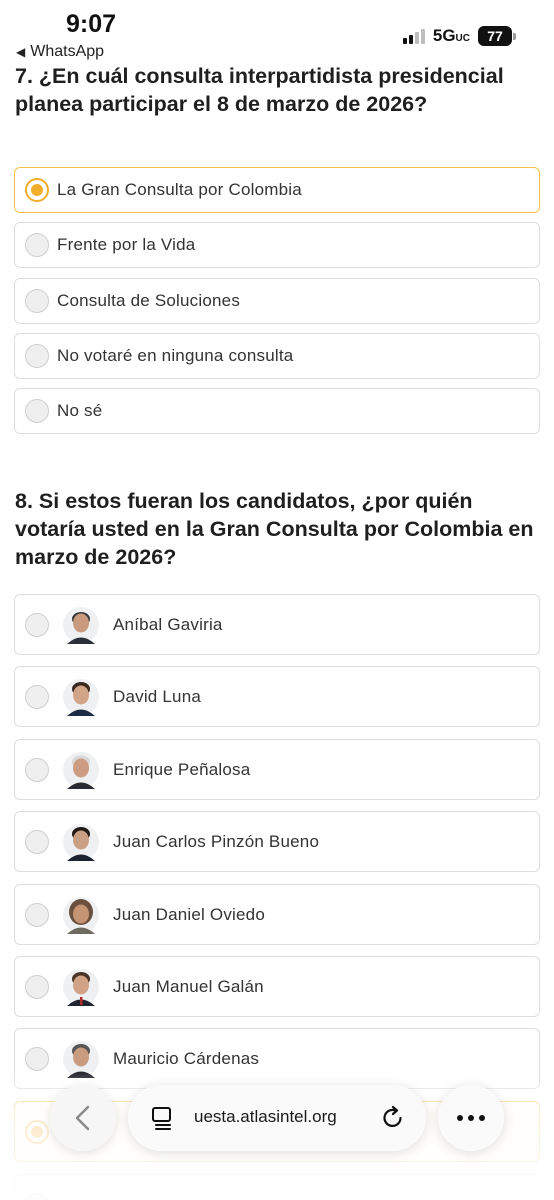 This screenshot has height=1200, width=554. Describe the element at coordinates (277, 624) in the screenshot. I see `q8-option-anibal-gaviria: Aníbal Gaviria` at that location.